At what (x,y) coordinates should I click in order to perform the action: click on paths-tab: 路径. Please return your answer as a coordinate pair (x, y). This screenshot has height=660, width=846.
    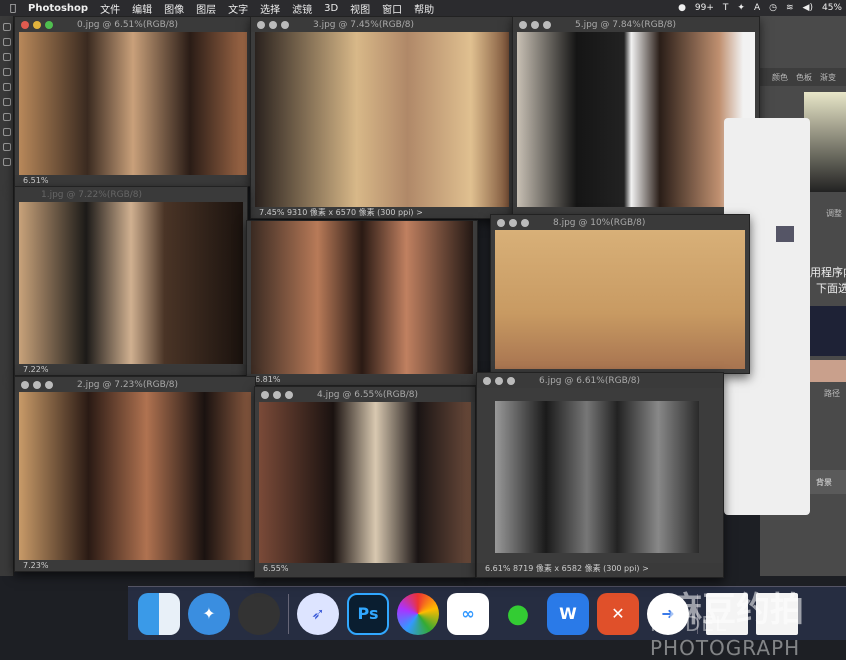
    Looking at the image, I should click on (832, 393).